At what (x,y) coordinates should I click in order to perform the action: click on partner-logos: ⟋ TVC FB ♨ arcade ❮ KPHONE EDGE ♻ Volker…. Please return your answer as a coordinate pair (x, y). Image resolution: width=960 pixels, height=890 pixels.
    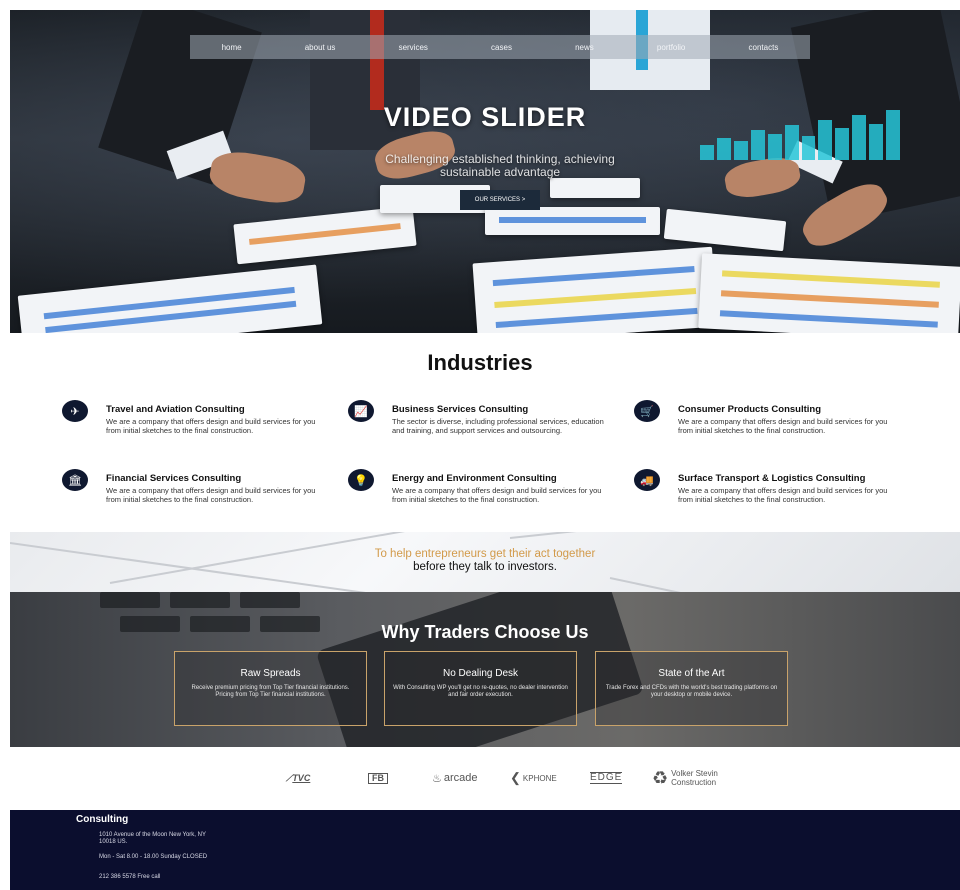
    Looking at the image, I should click on (510, 778).